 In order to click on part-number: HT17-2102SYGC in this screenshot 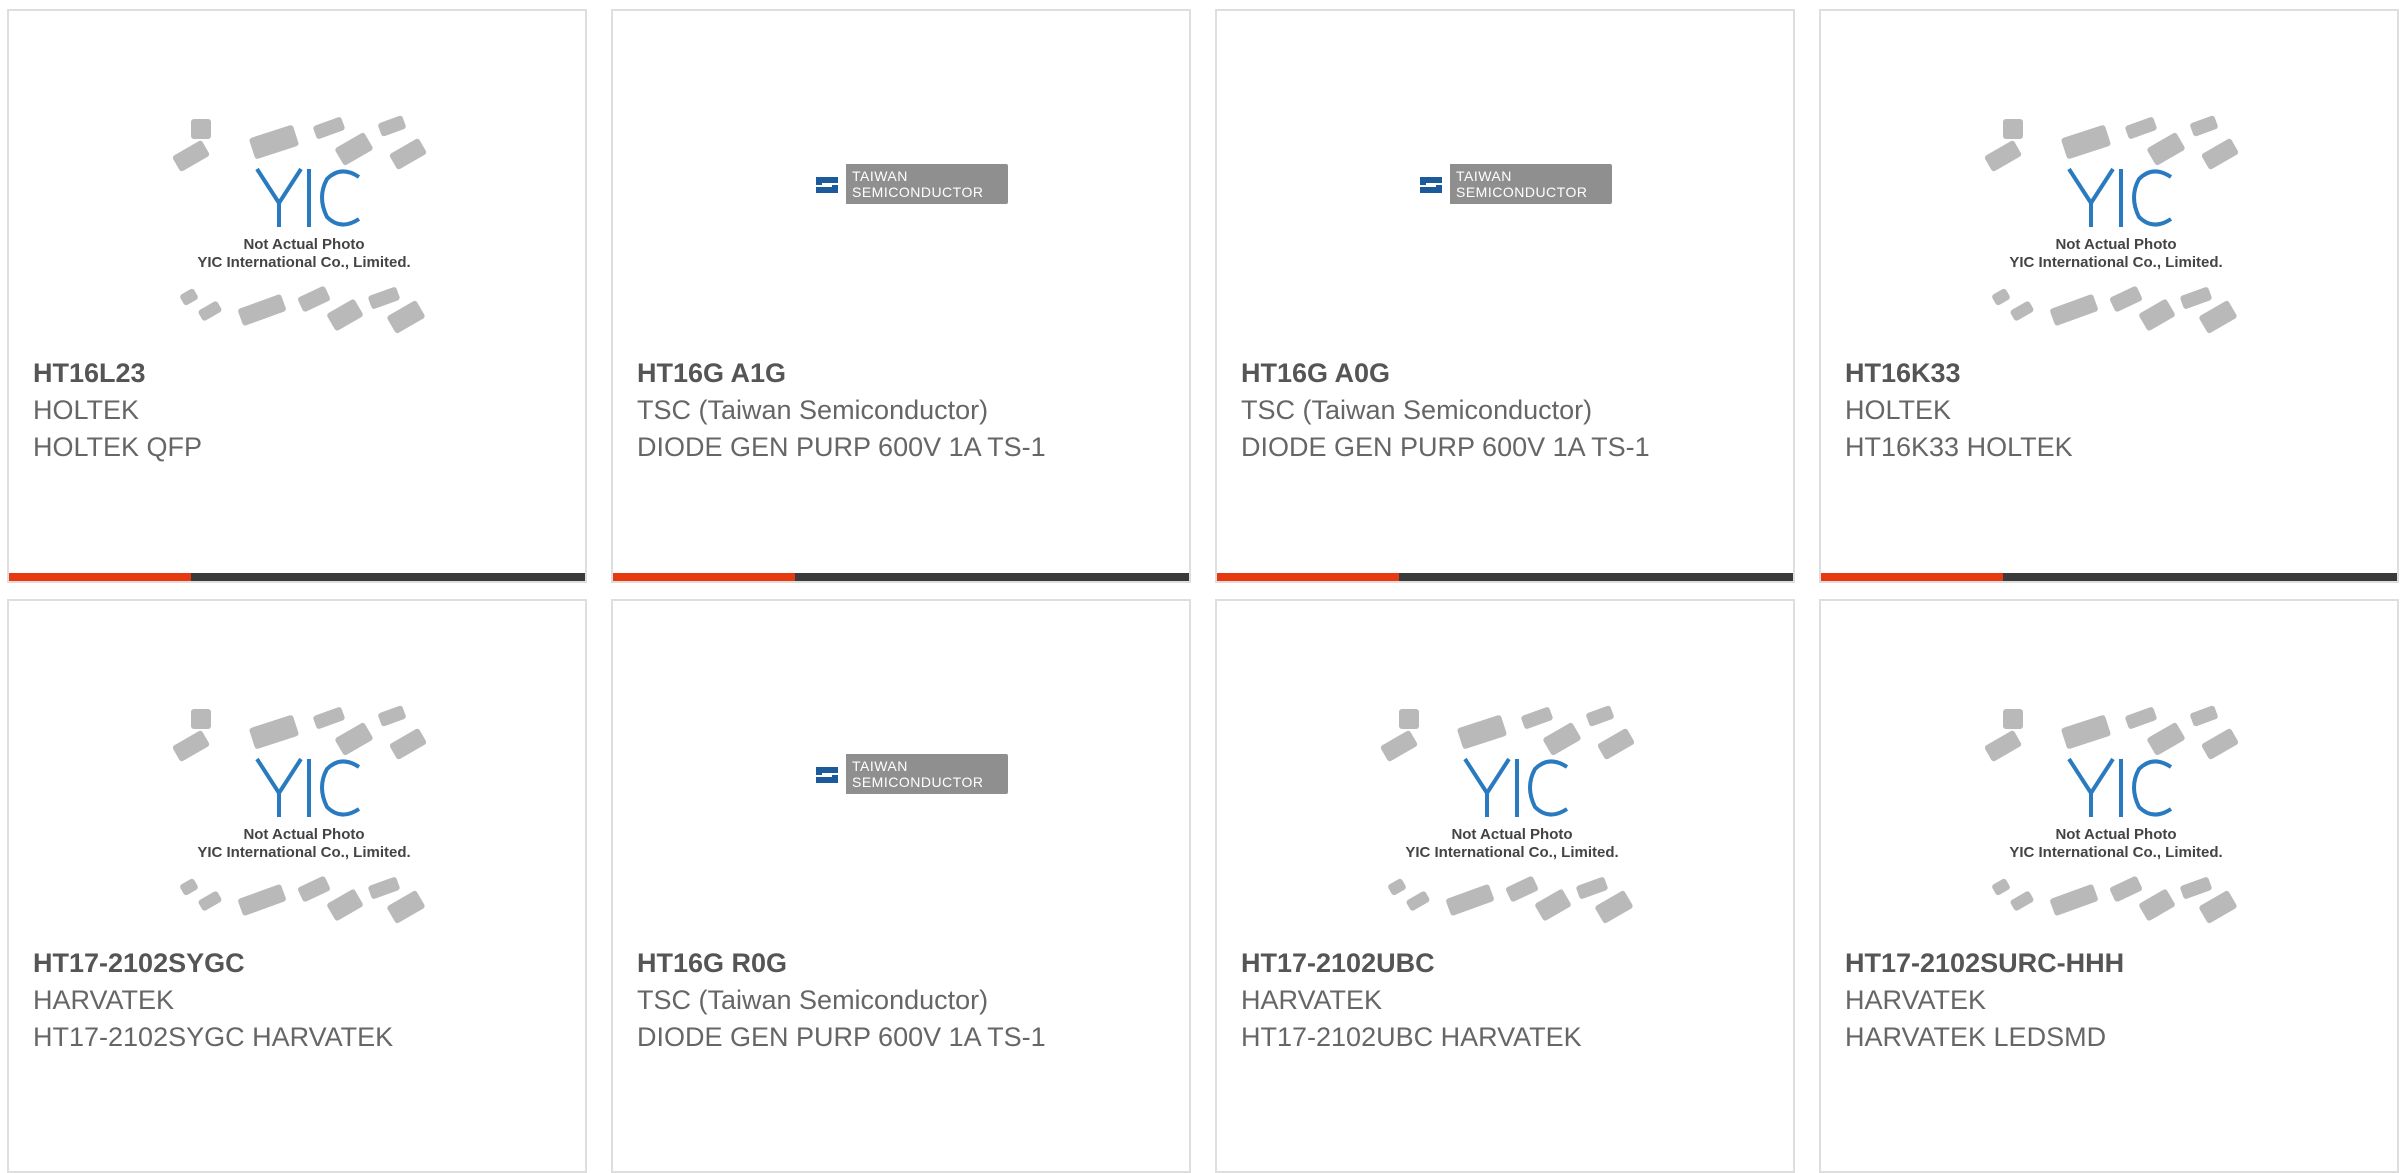, I will do `click(253, 963)`.